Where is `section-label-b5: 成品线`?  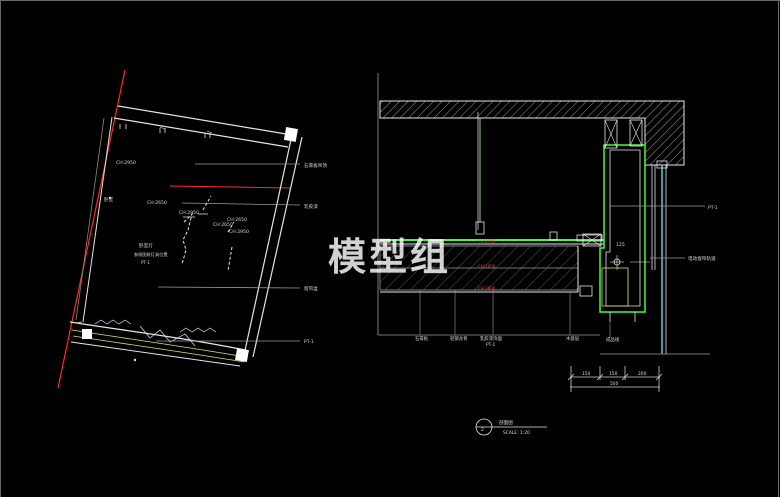 section-label-b5: 成品线 is located at coordinates (613, 339).